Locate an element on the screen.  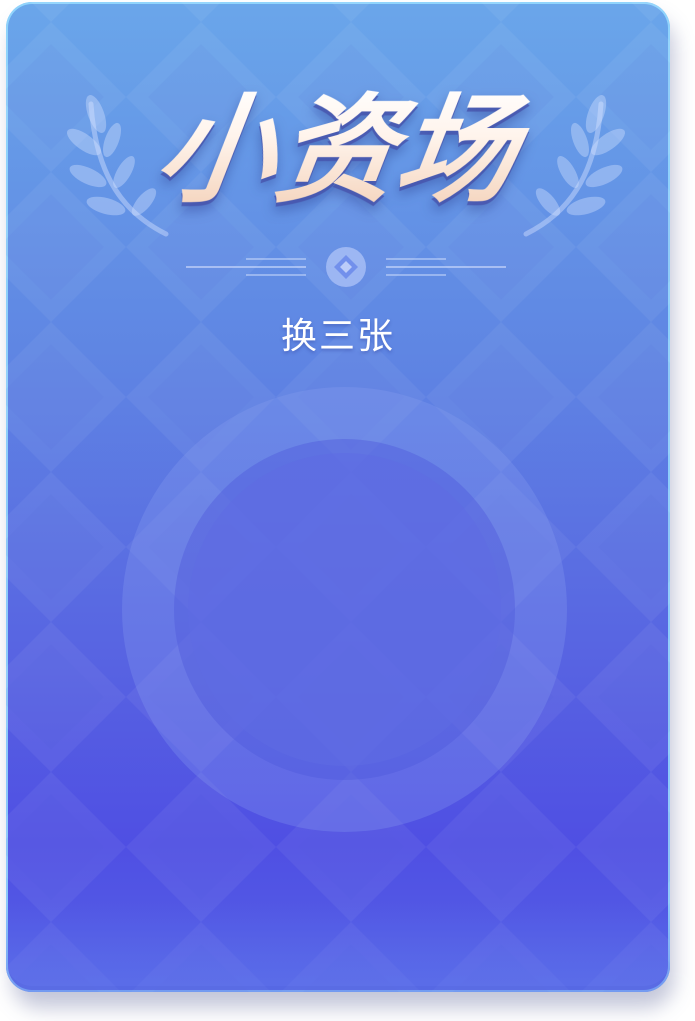
mode-title: 小资场 is located at coordinates (338, 150).